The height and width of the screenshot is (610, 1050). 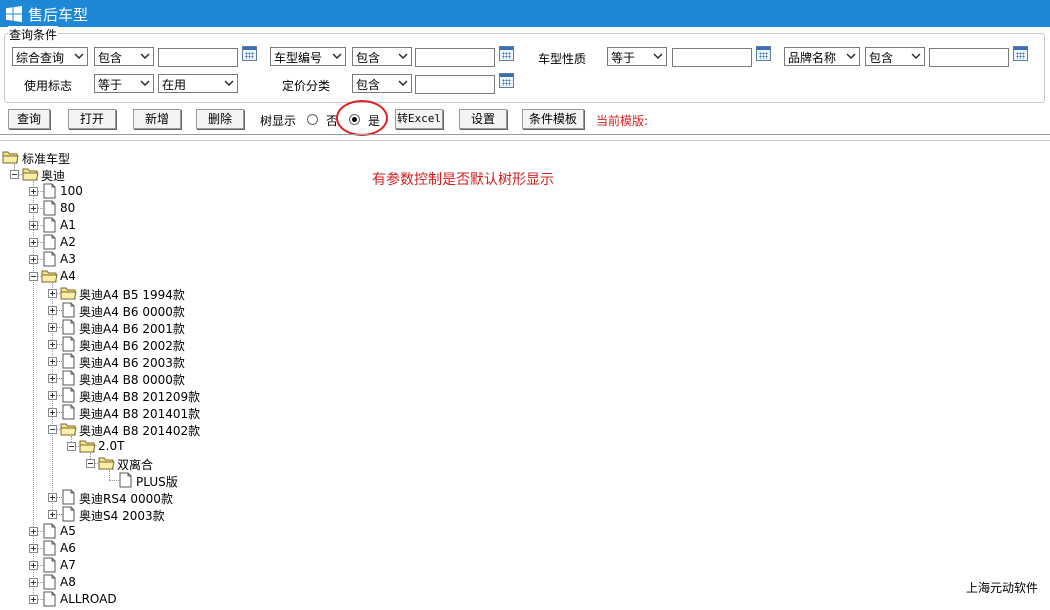 I want to click on tree-transmission: 双离合, so click(x=300, y=463).